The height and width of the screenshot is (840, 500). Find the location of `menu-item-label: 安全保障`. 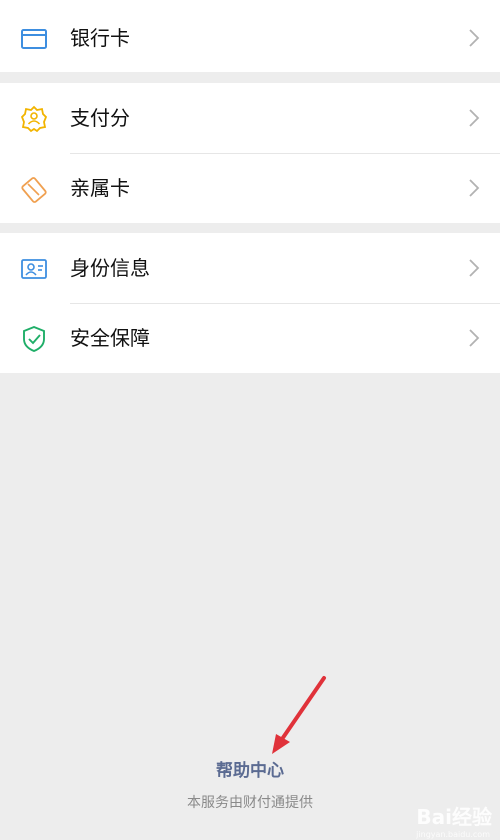

menu-item-label: 安全保障 is located at coordinates (110, 338).